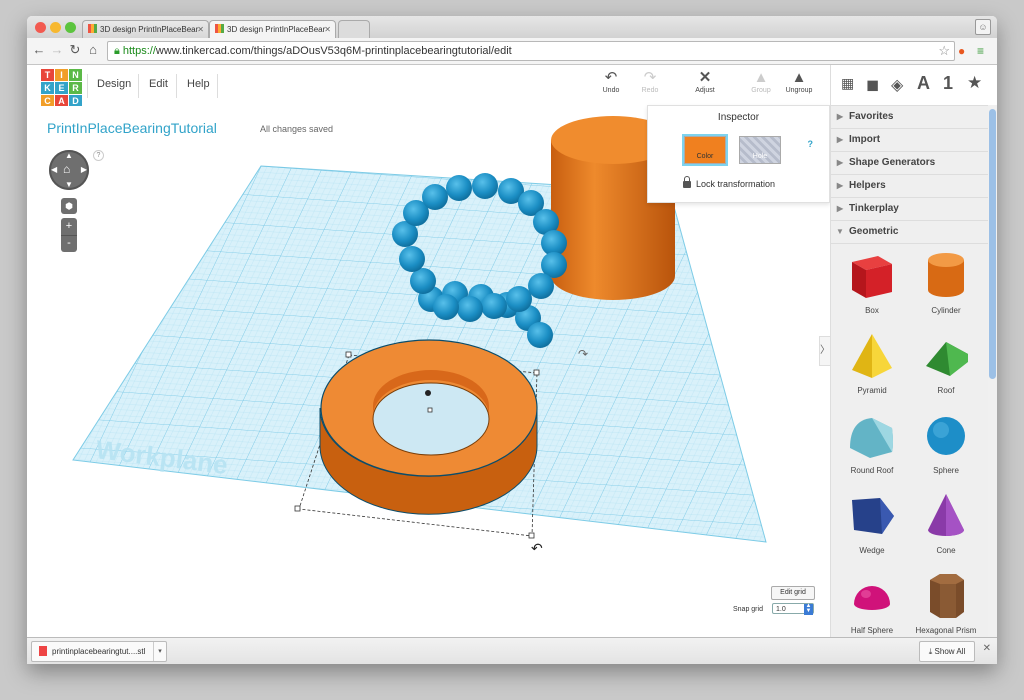 The height and width of the screenshot is (700, 1024). Describe the element at coordinates (354, 29) in the screenshot. I see `new-tab-button` at that location.